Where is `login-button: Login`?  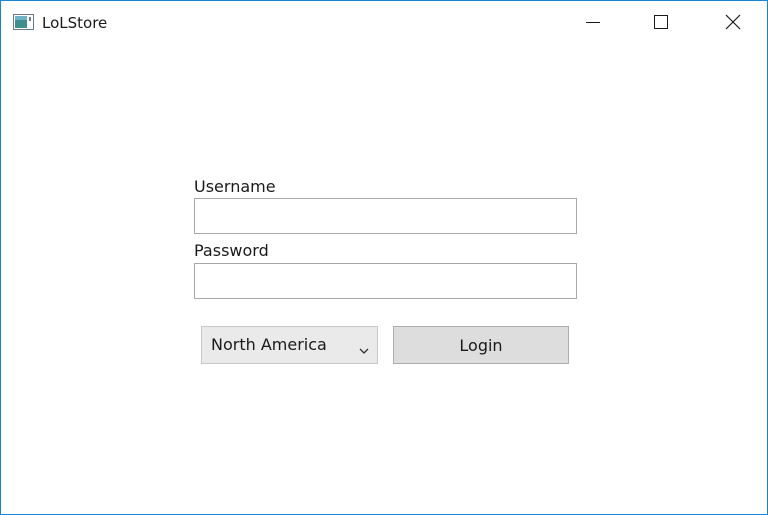 login-button: Login is located at coordinates (481, 345).